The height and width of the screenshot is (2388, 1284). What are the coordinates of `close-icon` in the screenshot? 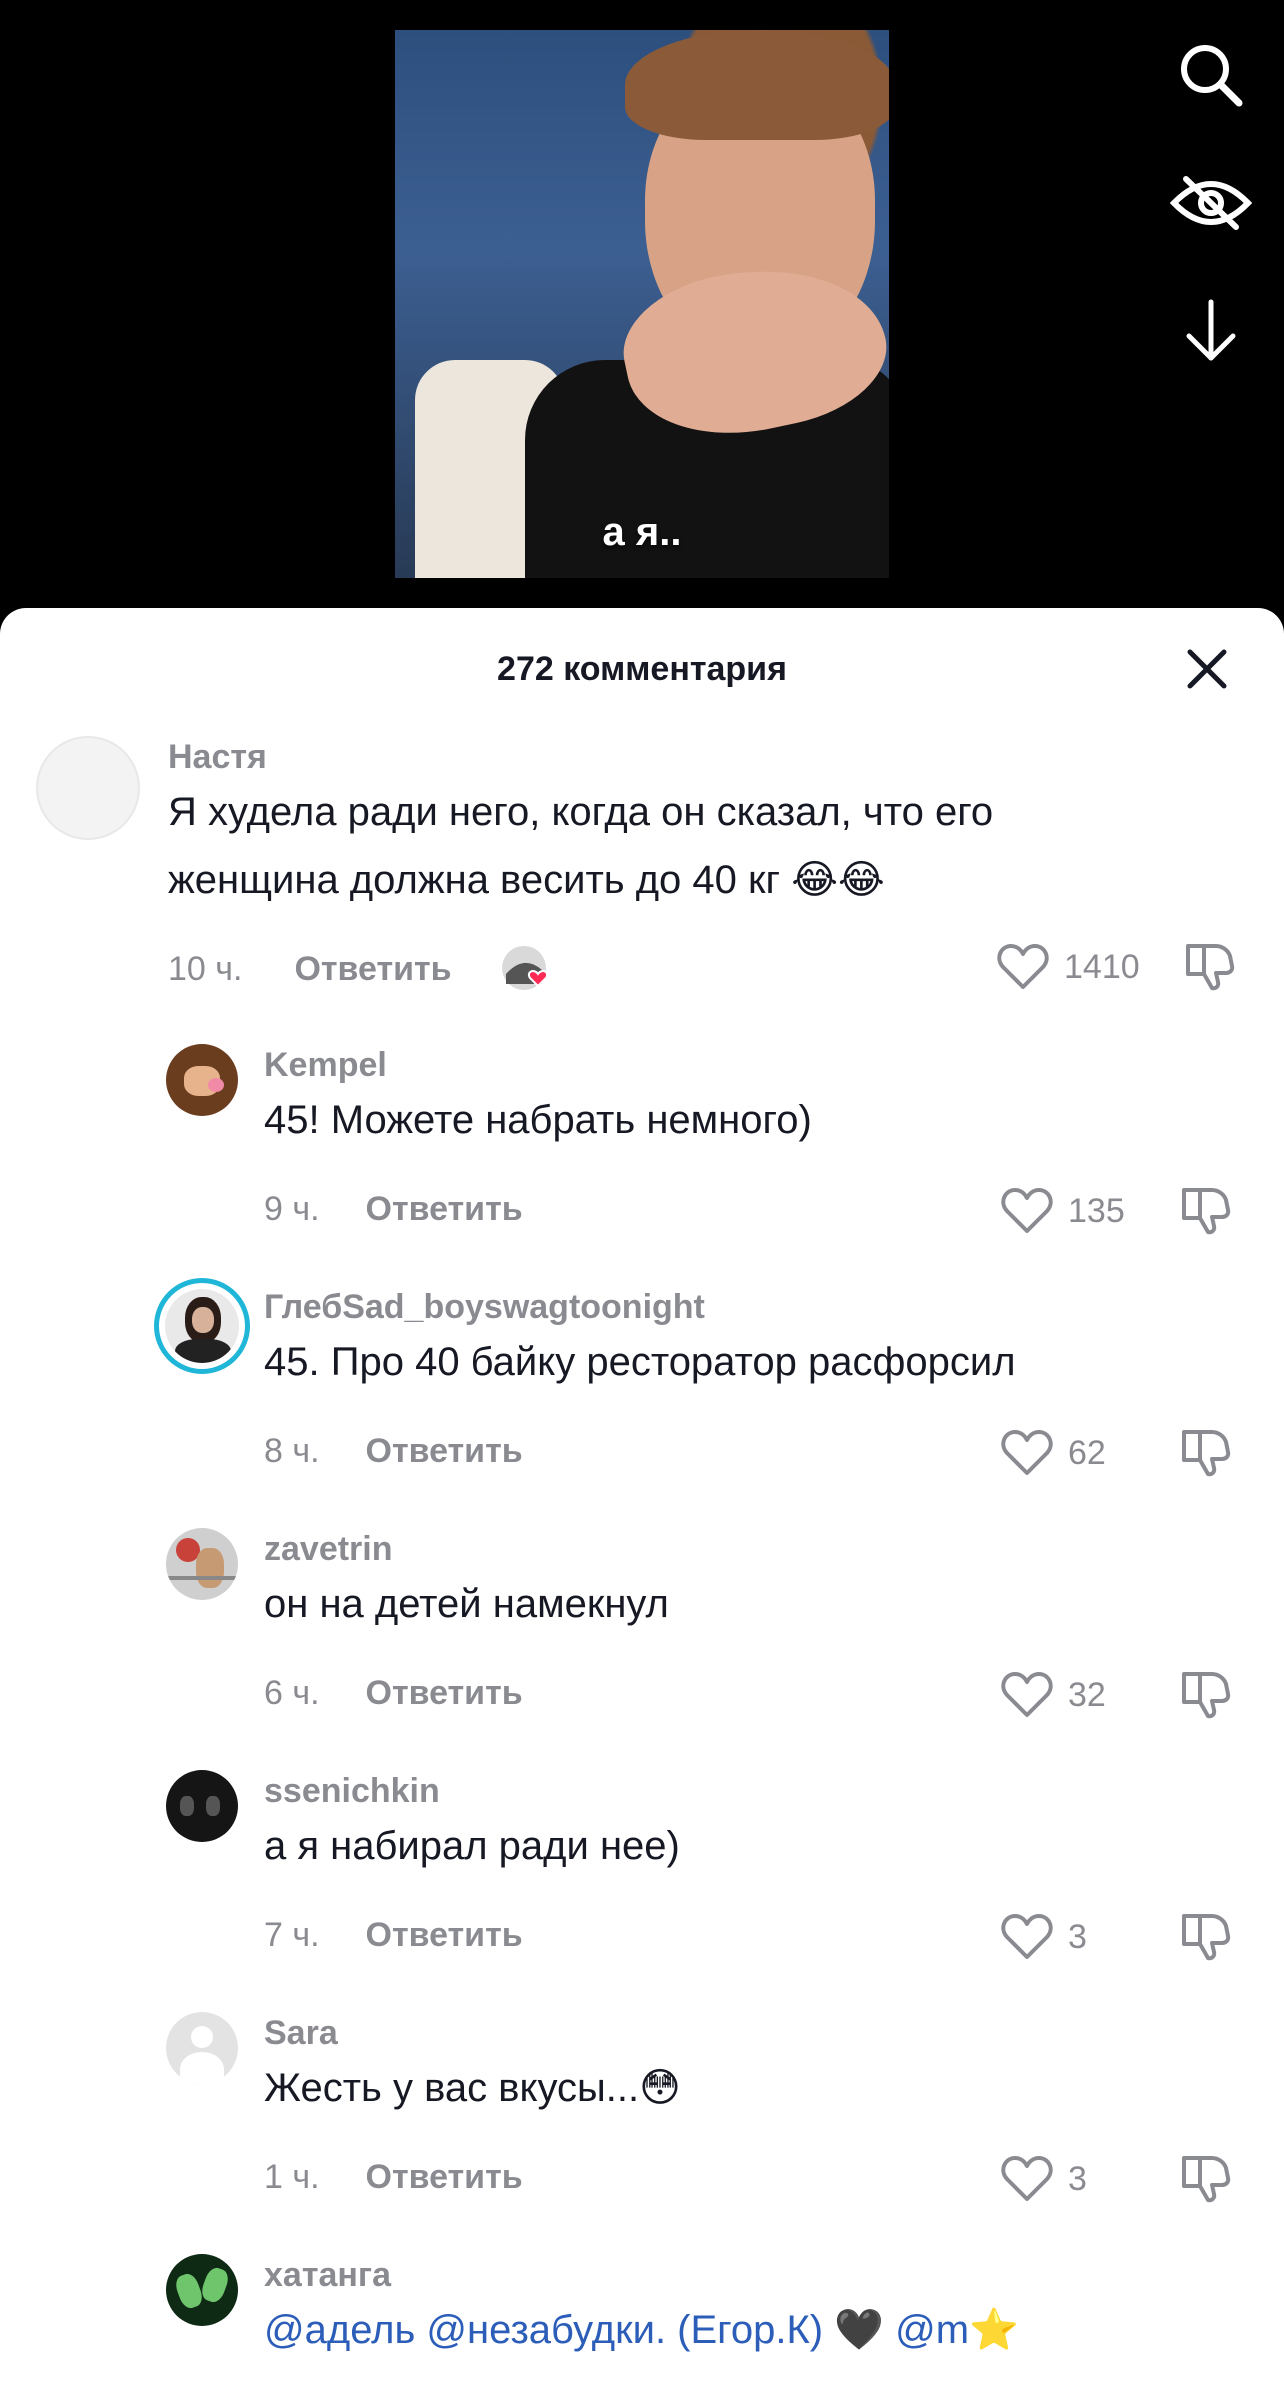 It's located at (1207, 669).